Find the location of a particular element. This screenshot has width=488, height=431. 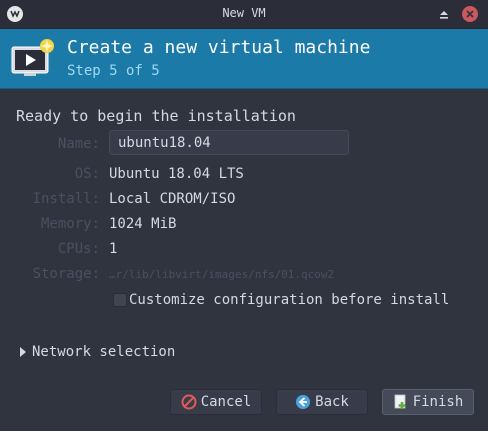

os-value: Ubuntu 18.04 LTS is located at coordinates (176, 174).